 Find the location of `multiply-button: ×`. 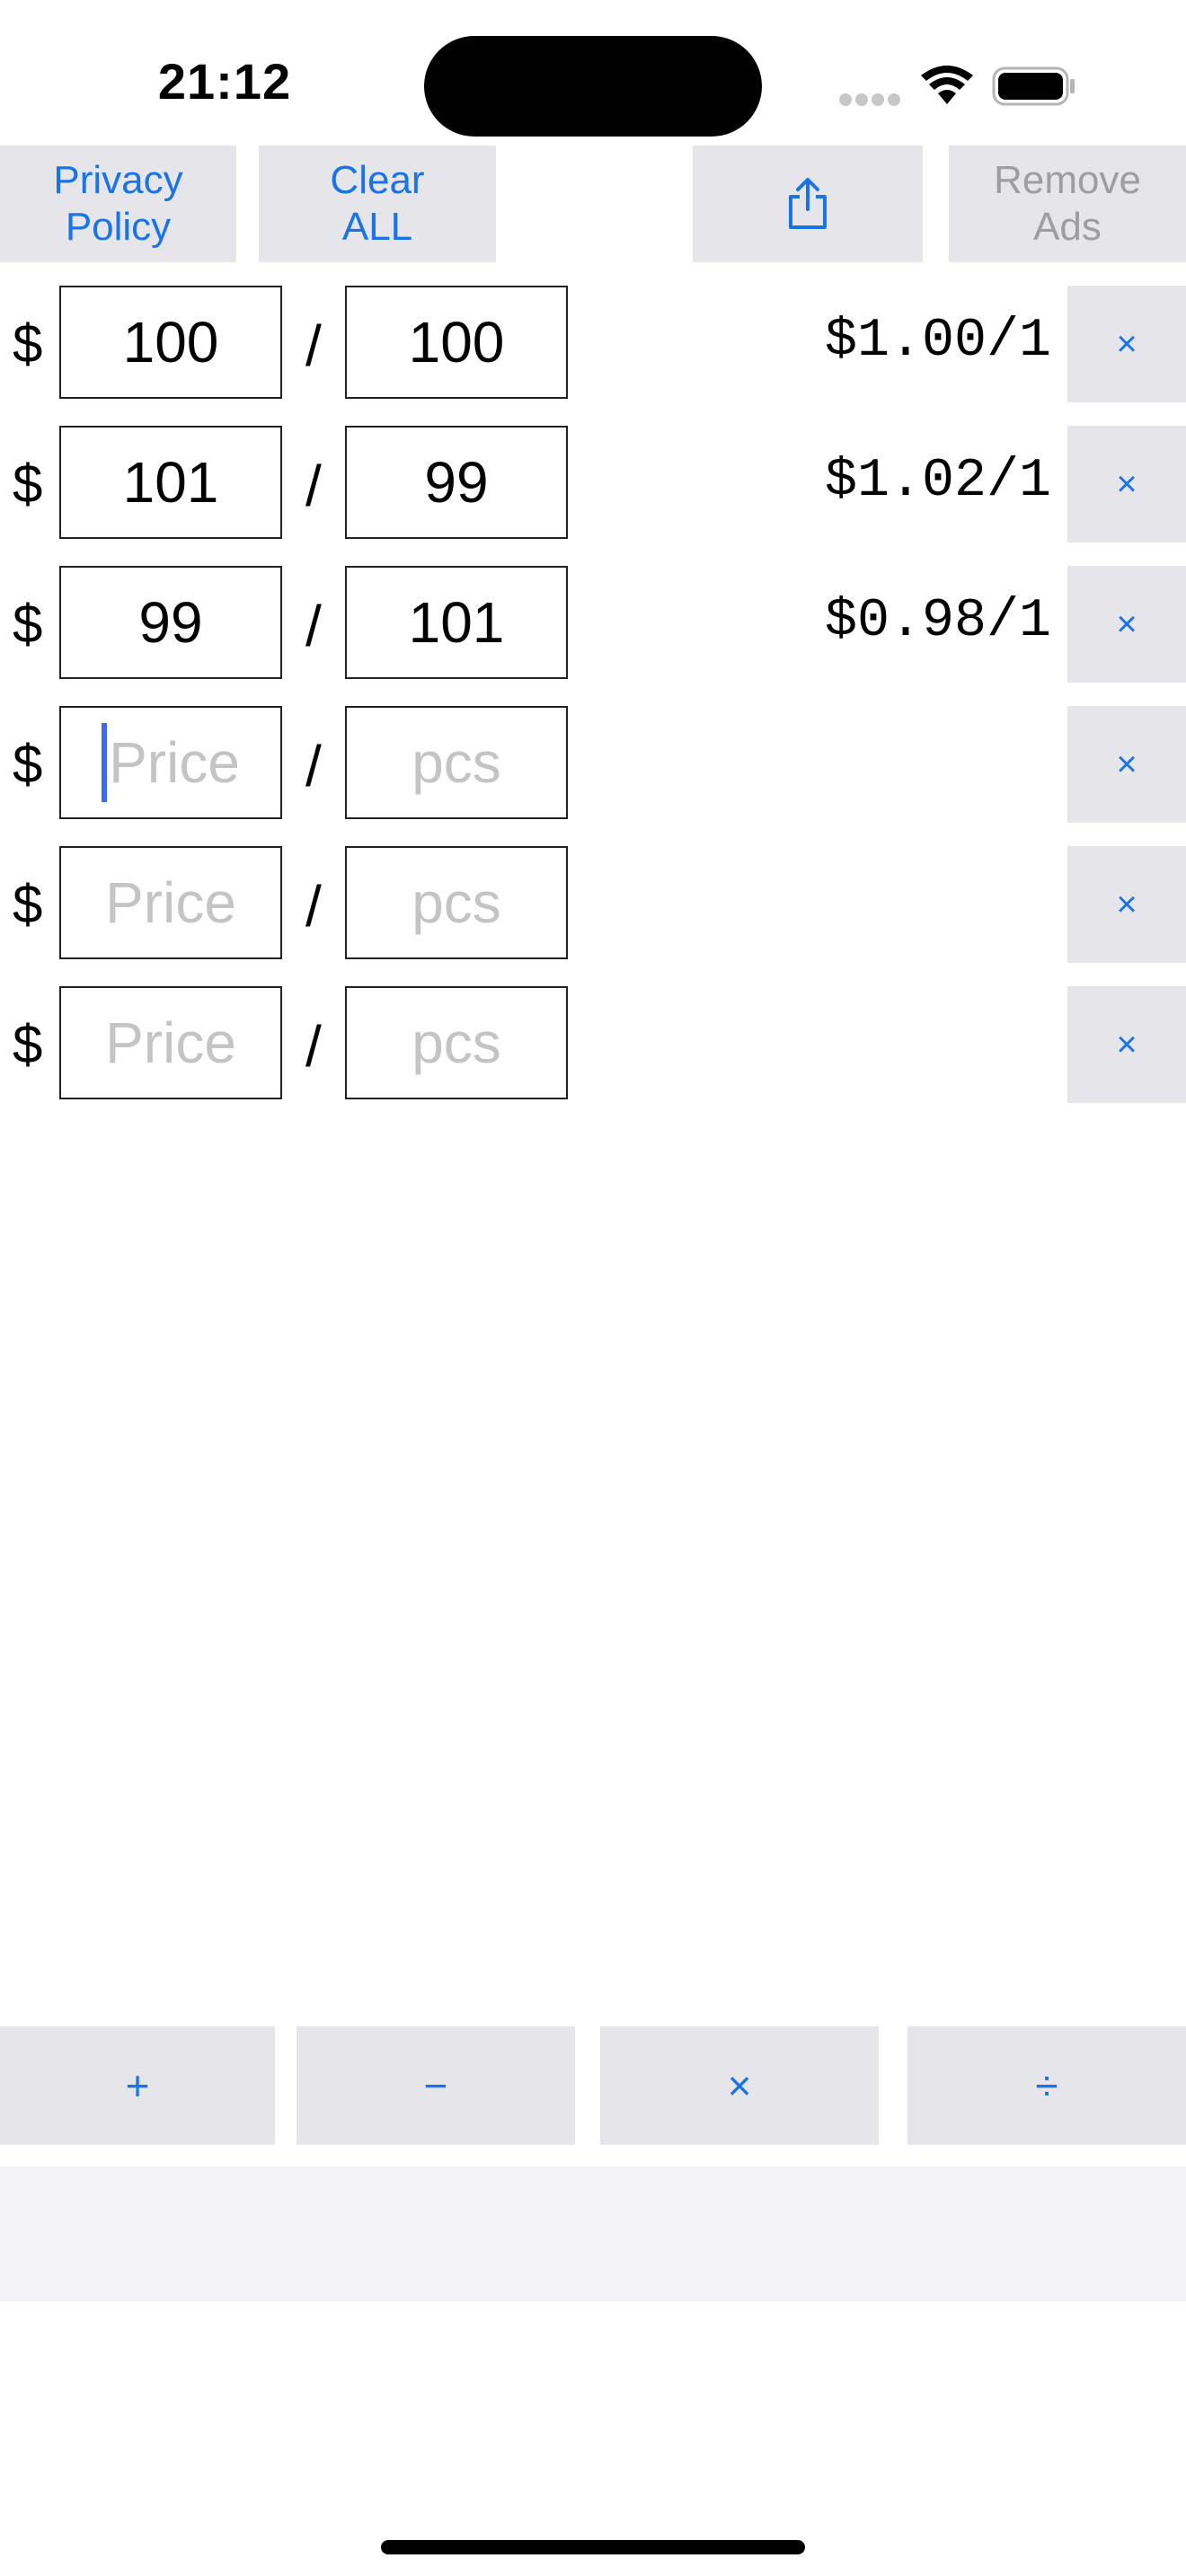

multiply-button: × is located at coordinates (739, 2085).